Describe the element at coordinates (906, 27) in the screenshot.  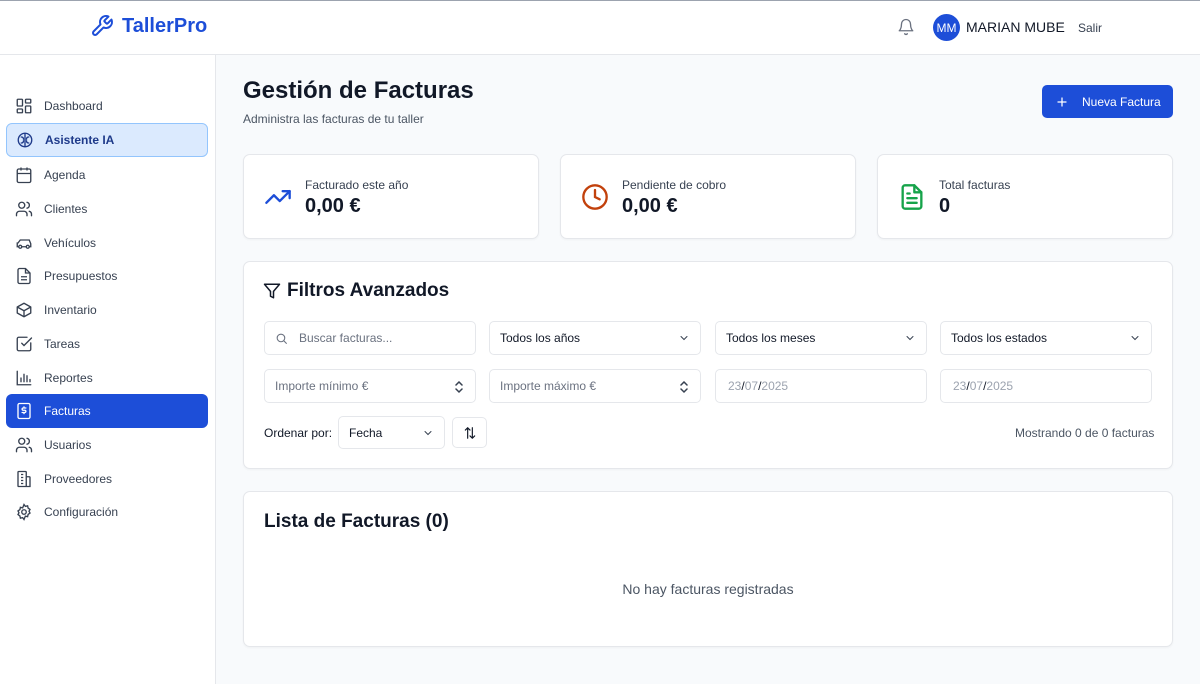
I see `bell-icon` at that location.